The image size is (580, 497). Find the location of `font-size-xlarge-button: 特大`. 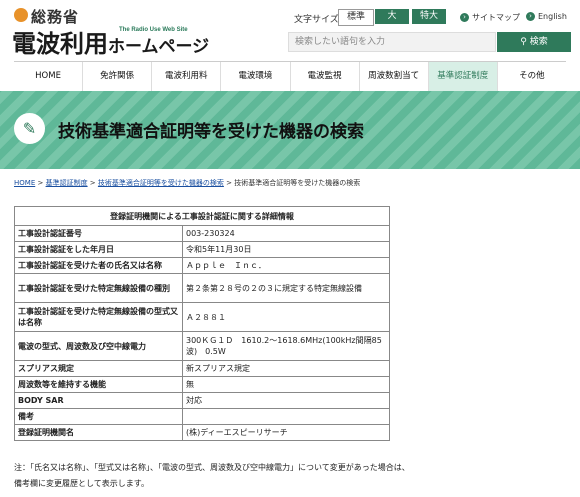

font-size-xlarge-button: 特大 is located at coordinates (429, 16).